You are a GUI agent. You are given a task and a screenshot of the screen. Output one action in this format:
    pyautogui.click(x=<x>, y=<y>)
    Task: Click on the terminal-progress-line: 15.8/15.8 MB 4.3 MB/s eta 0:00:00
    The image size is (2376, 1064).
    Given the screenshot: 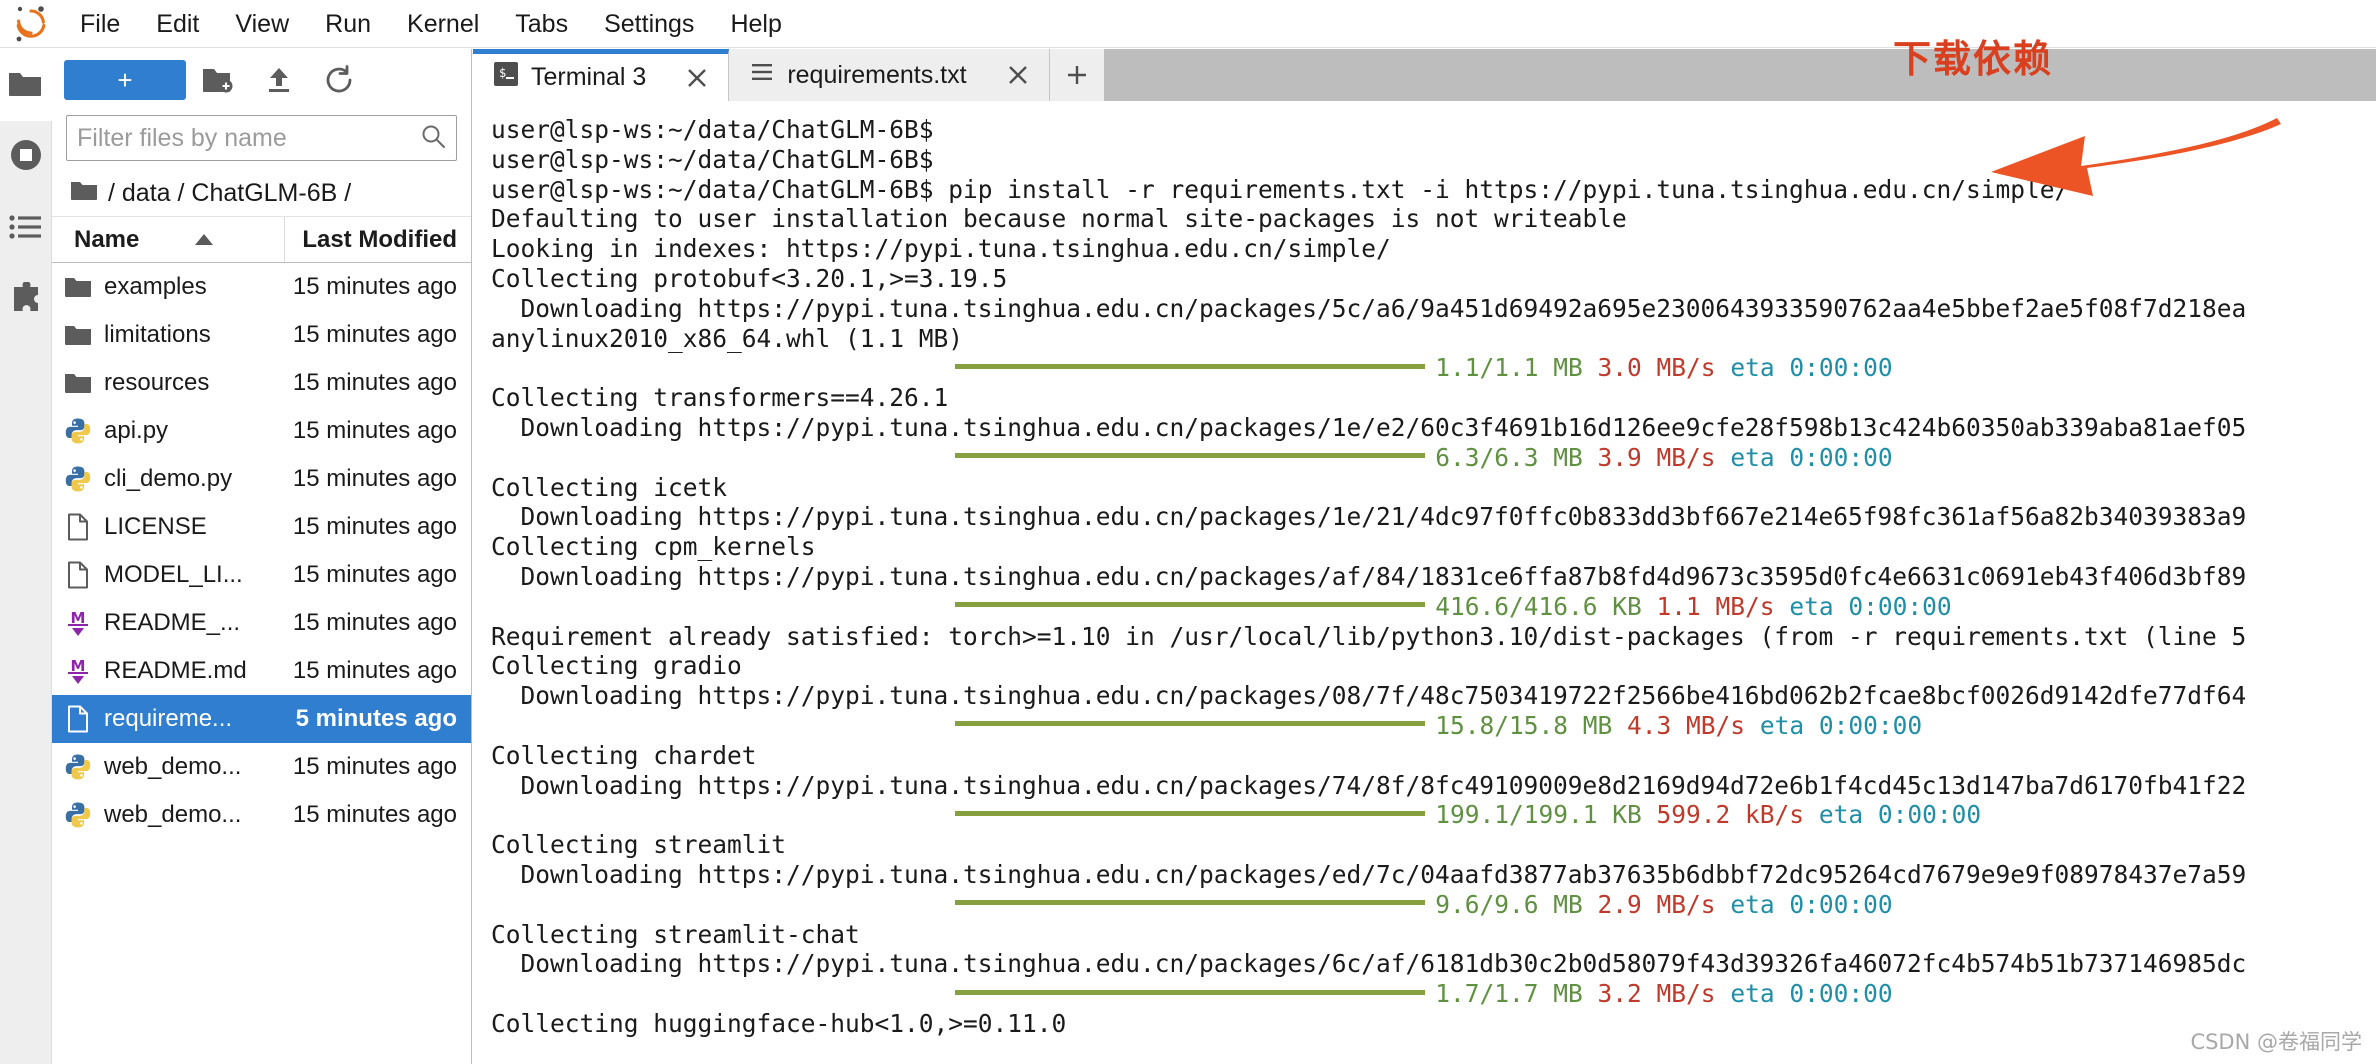 What is the action you would take?
    pyautogui.click(x=1433, y=726)
    